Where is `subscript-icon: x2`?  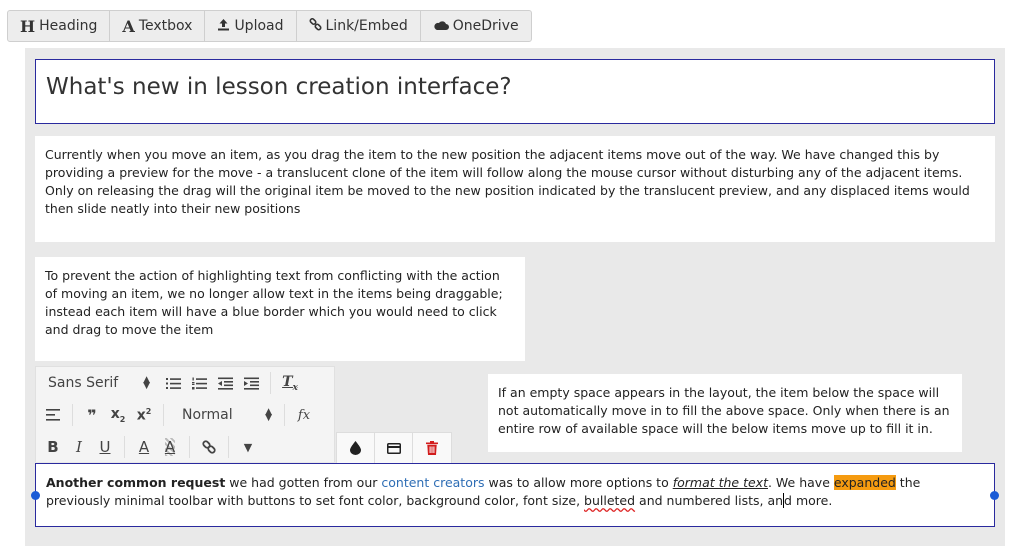 subscript-icon: x2 is located at coordinates (118, 415).